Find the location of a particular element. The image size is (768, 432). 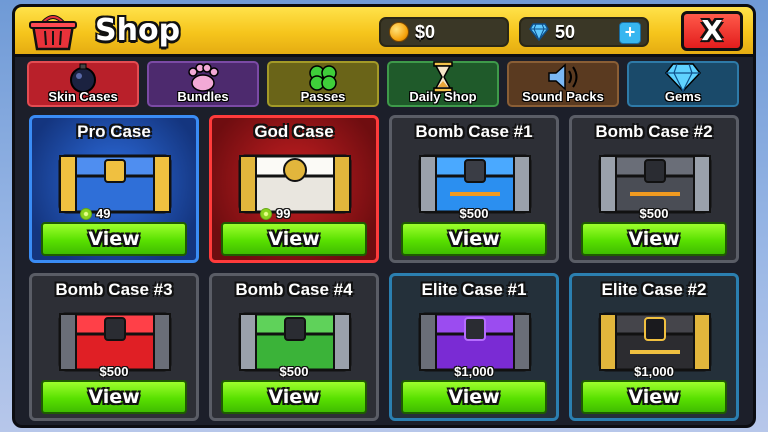

case-card-god: God Case 99 View is located at coordinates (294, 189).